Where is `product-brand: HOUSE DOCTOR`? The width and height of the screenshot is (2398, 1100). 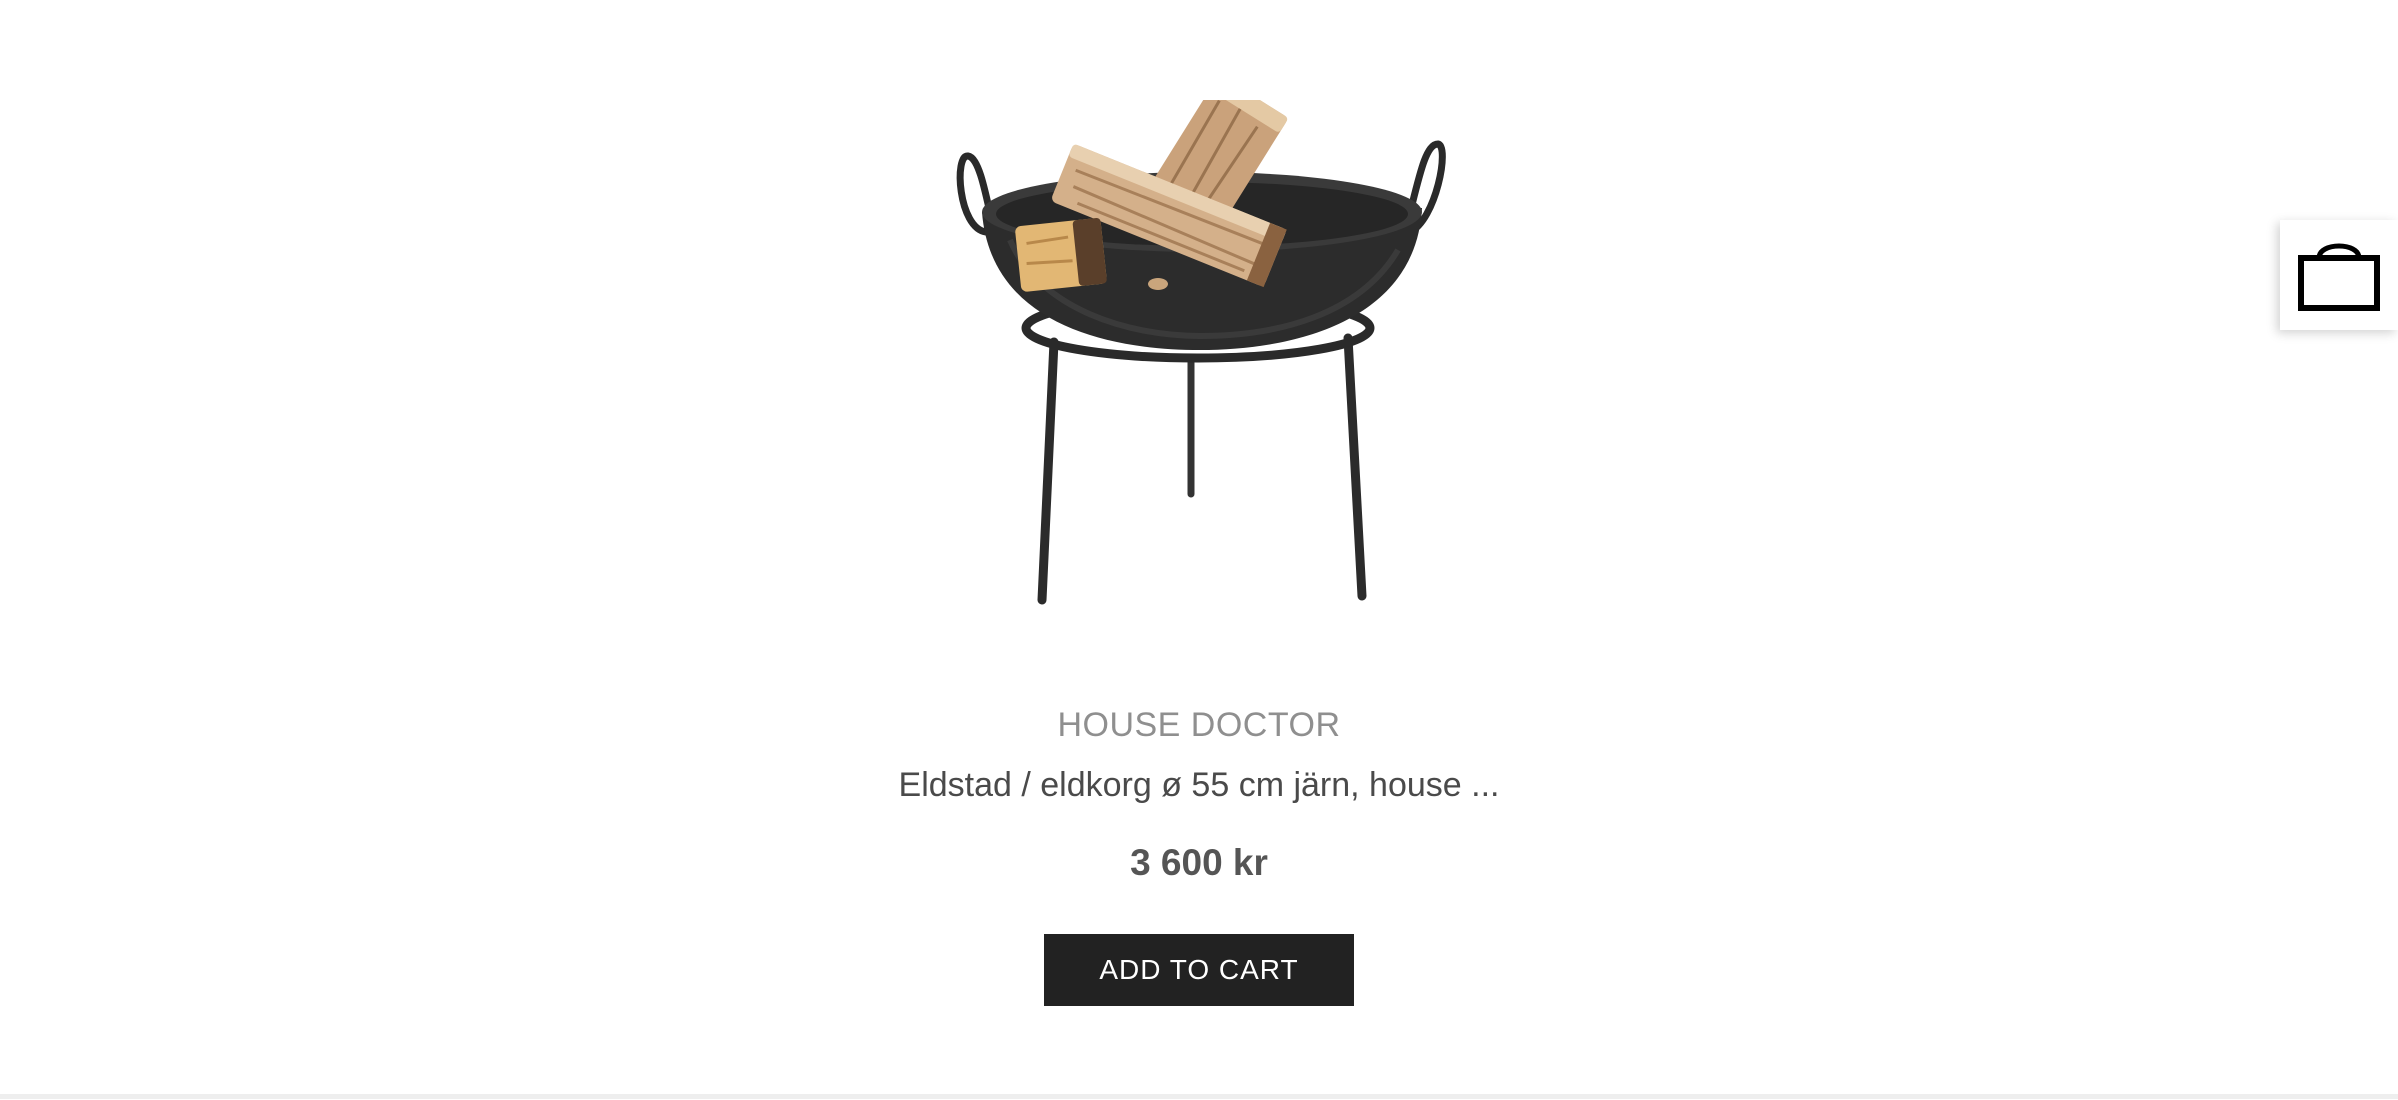
product-brand: HOUSE DOCTOR is located at coordinates (1199, 725).